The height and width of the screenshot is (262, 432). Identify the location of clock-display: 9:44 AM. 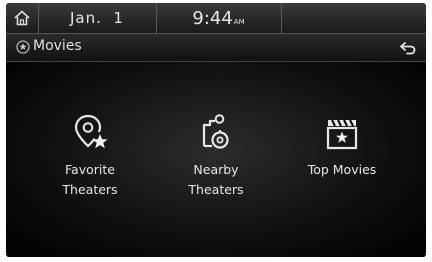
(219, 18).